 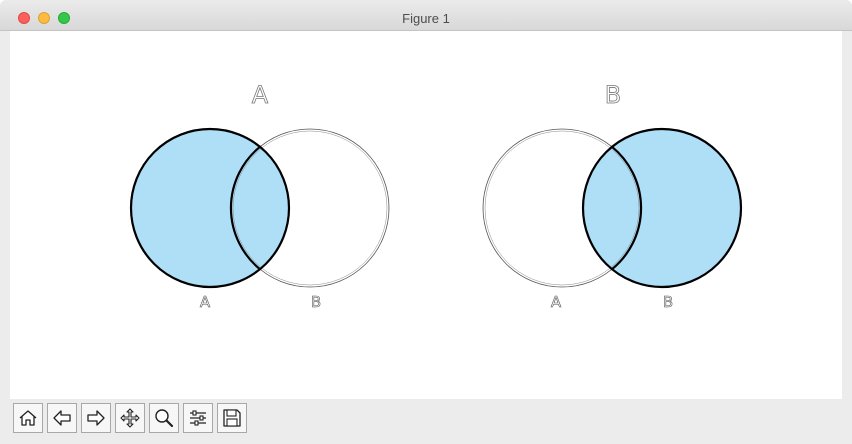 I want to click on window-title: Figure 1, so click(x=426, y=18).